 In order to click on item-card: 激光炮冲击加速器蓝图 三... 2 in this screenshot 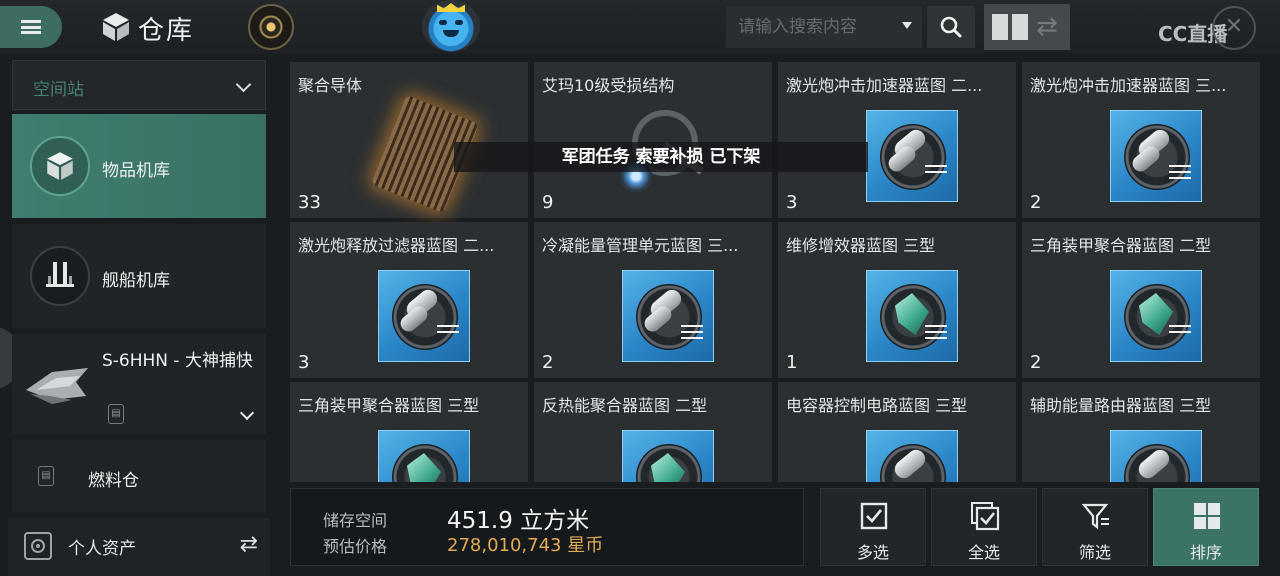, I will do `click(1141, 140)`.